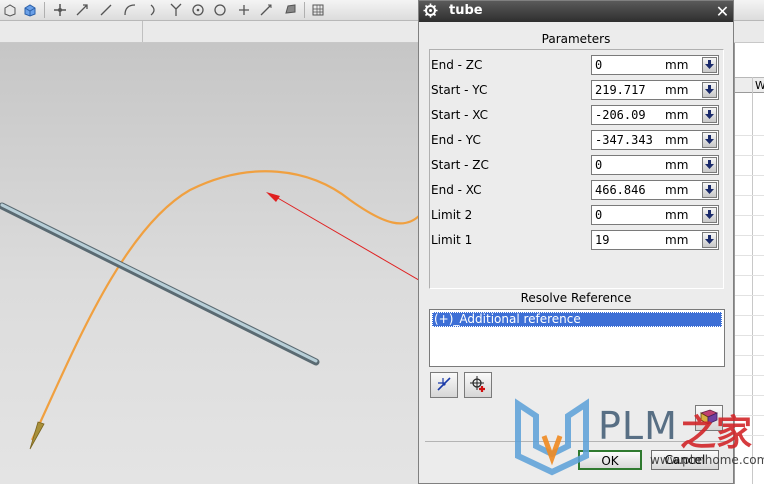 The height and width of the screenshot is (484, 764). What do you see at coordinates (456, 190) in the screenshot?
I see `param-label: End - XC` at bounding box center [456, 190].